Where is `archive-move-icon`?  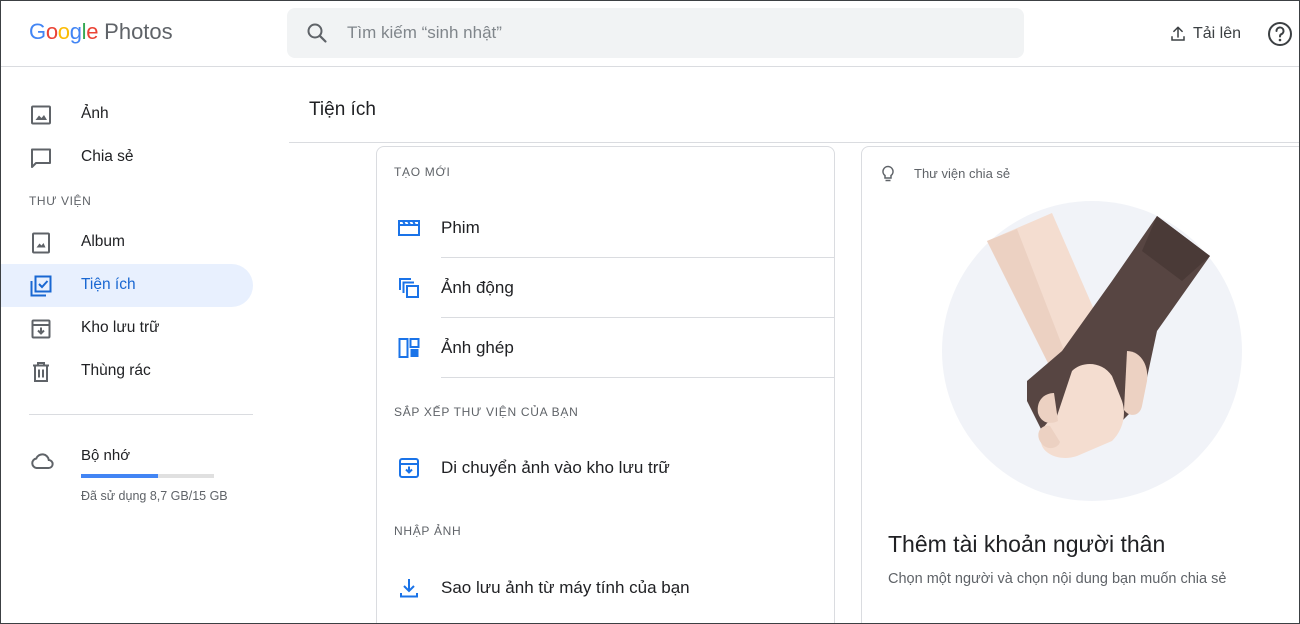
archive-move-icon is located at coordinates (409, 468).